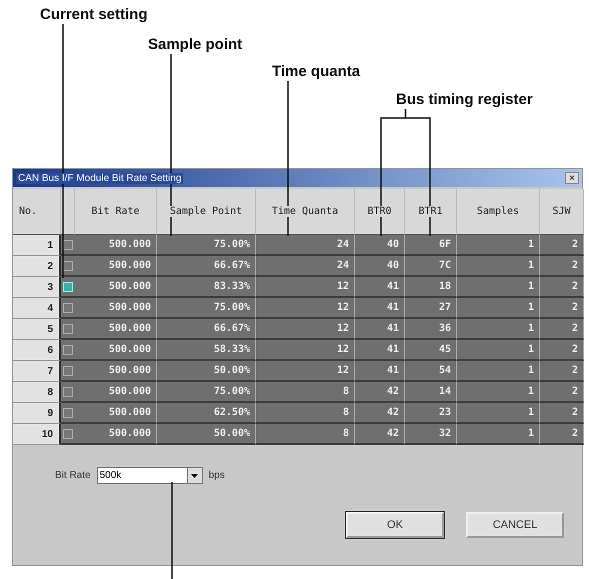 Image resolution: width=589 pixels, height=579 pixels. What do you see at coordinates (431, 413) in the screenshot?
I see `table-cell: 23` at bounding box center [431, 413].